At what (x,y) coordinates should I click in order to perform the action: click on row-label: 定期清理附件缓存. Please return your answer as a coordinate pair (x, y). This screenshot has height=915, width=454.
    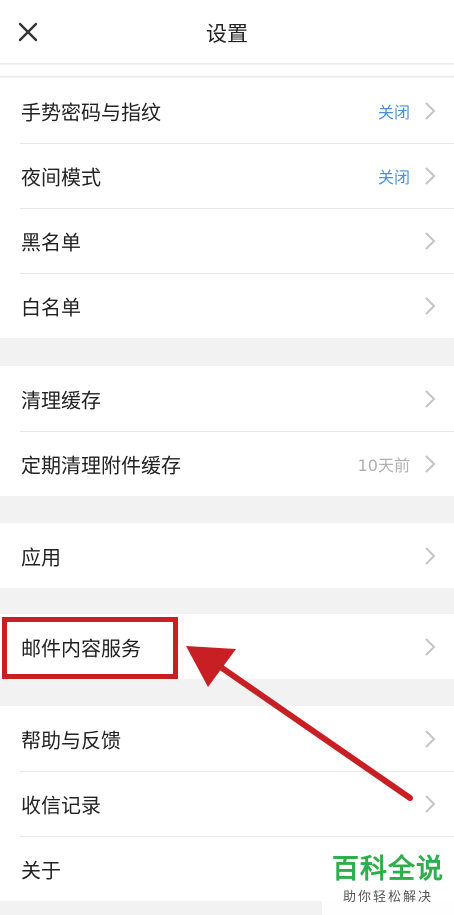
    Looking at the image, I should click on (101, 465).